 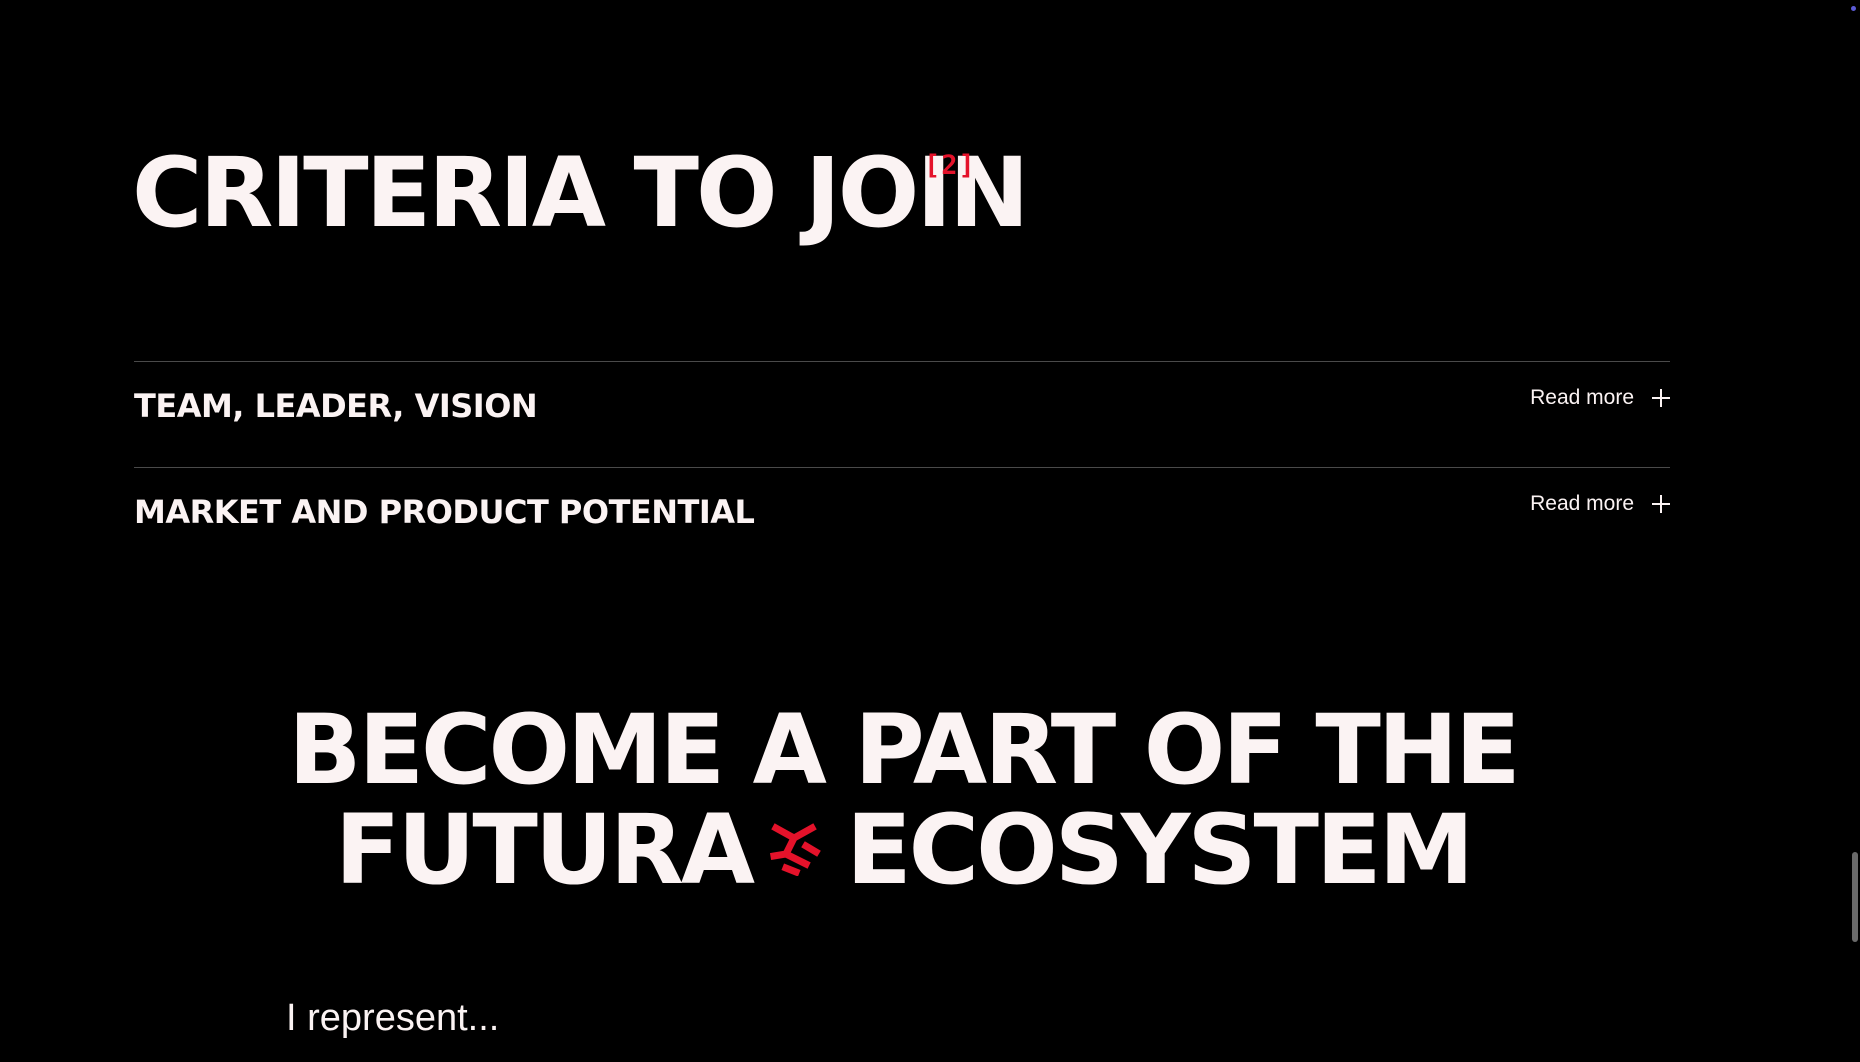 What do you see at coordinates (1855, 897) in the screenshot?
I see `scrollbar-thumb` at bounding box center [1855, 897].